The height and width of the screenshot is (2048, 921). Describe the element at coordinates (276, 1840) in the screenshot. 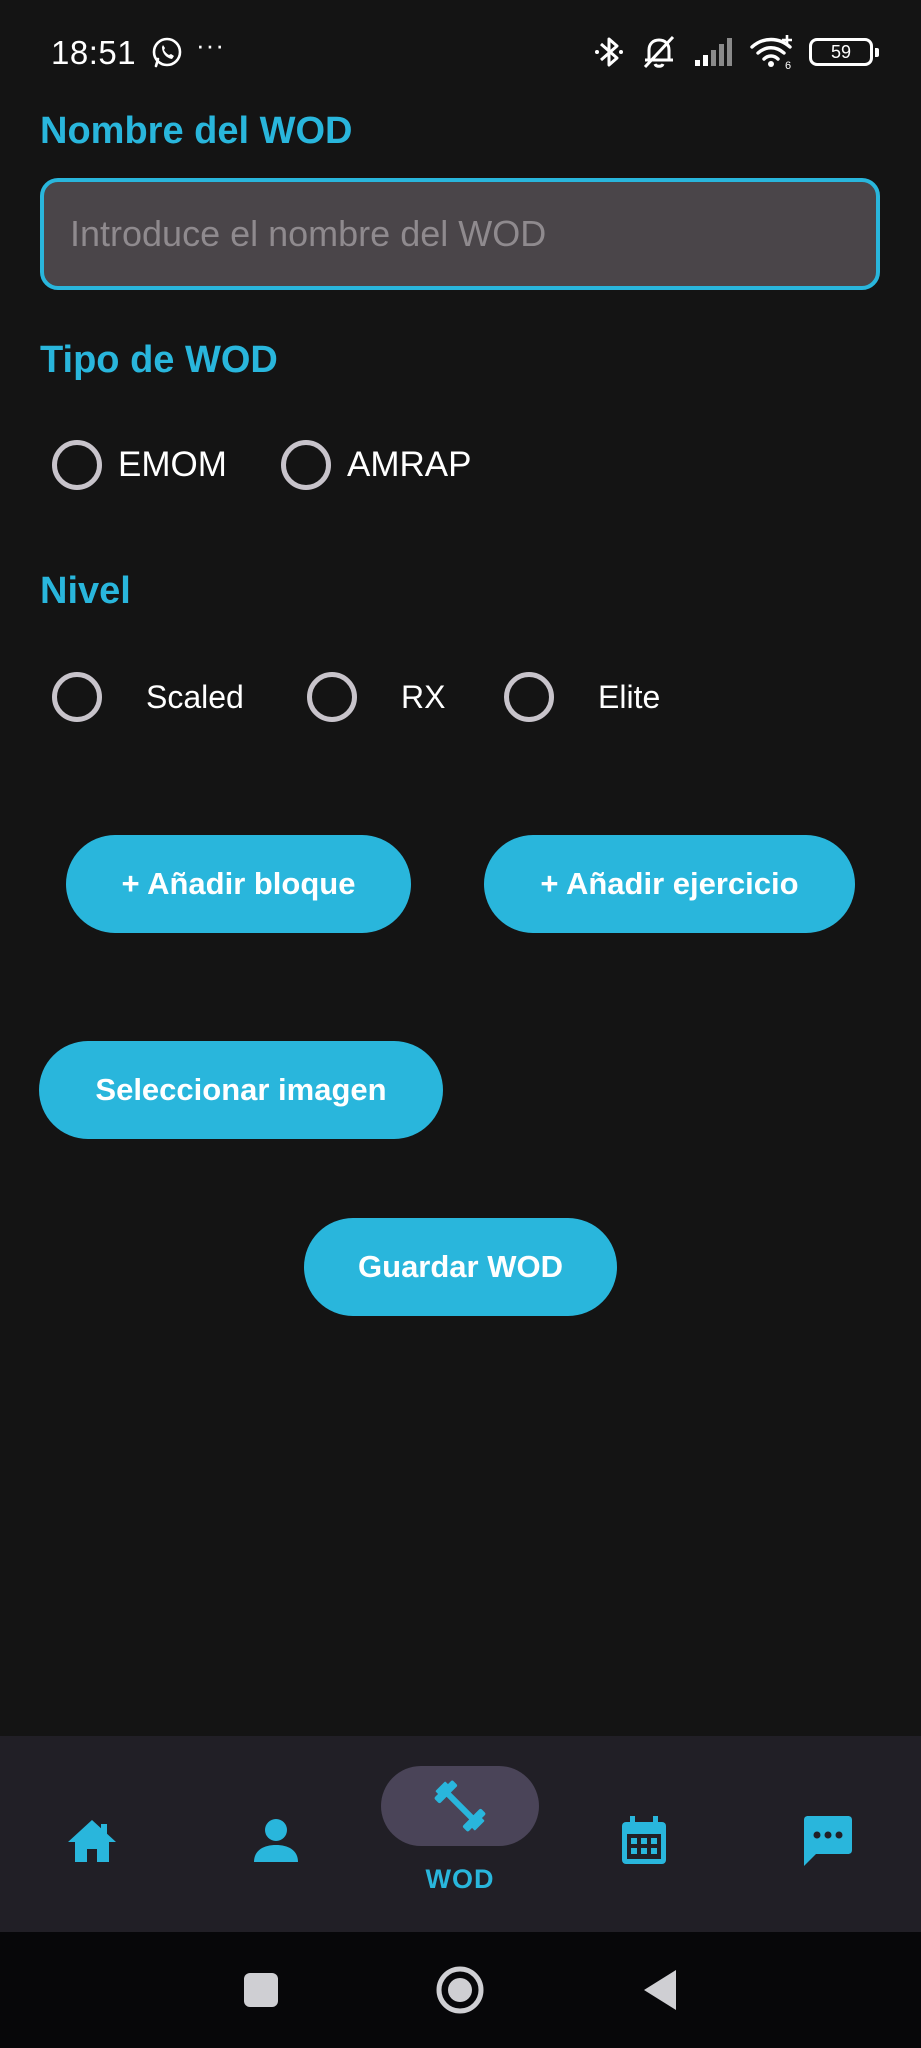

I see `person-icon` at that location.